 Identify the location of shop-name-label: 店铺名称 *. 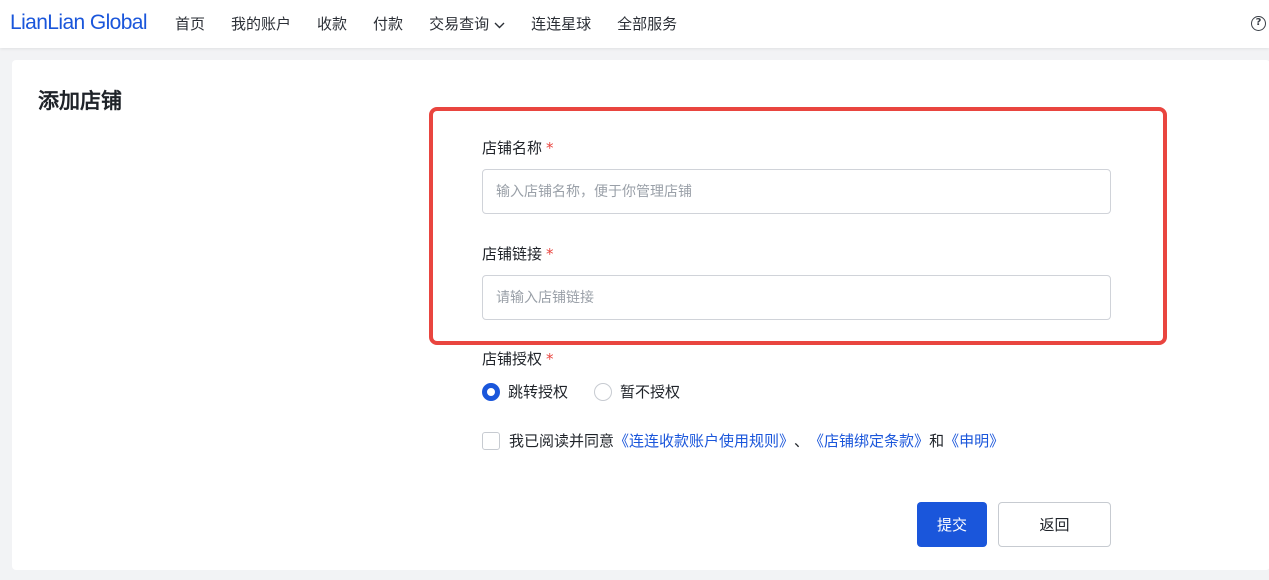
(518, 148).